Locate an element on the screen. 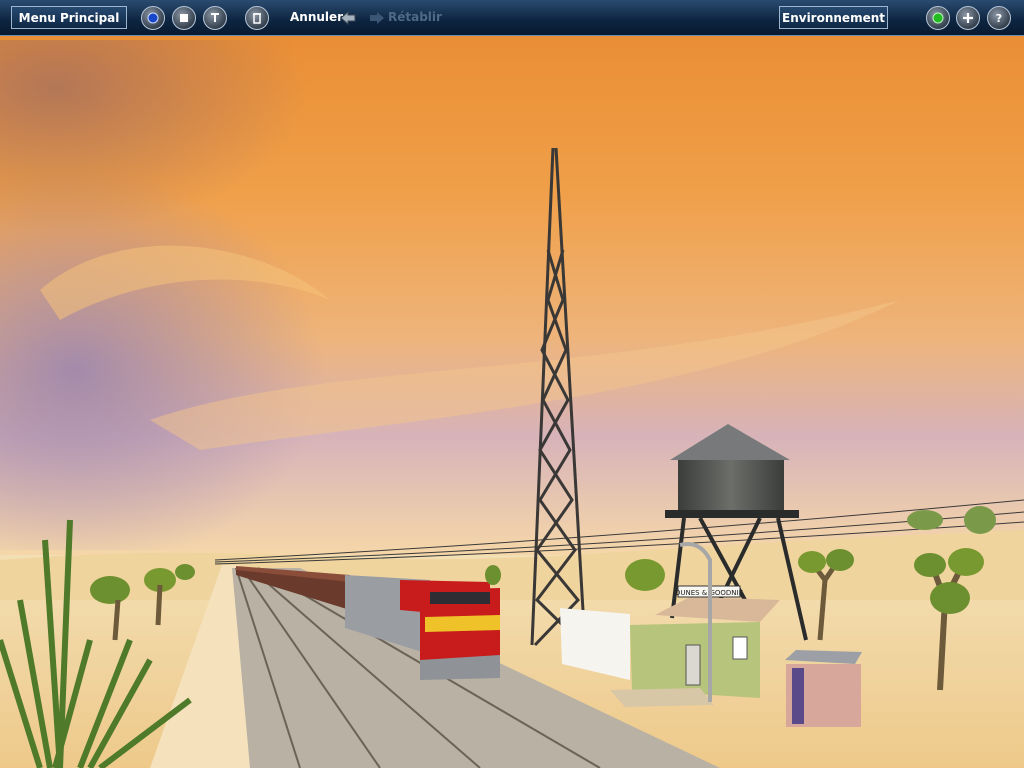  undo-button: Annuler is located at coordinates (316, 17).